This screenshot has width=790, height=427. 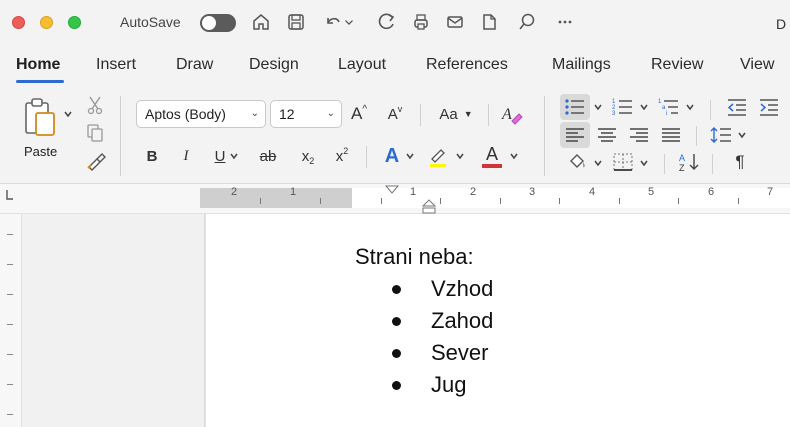 I want to click on justify-icon, so click(x=671, y=135).